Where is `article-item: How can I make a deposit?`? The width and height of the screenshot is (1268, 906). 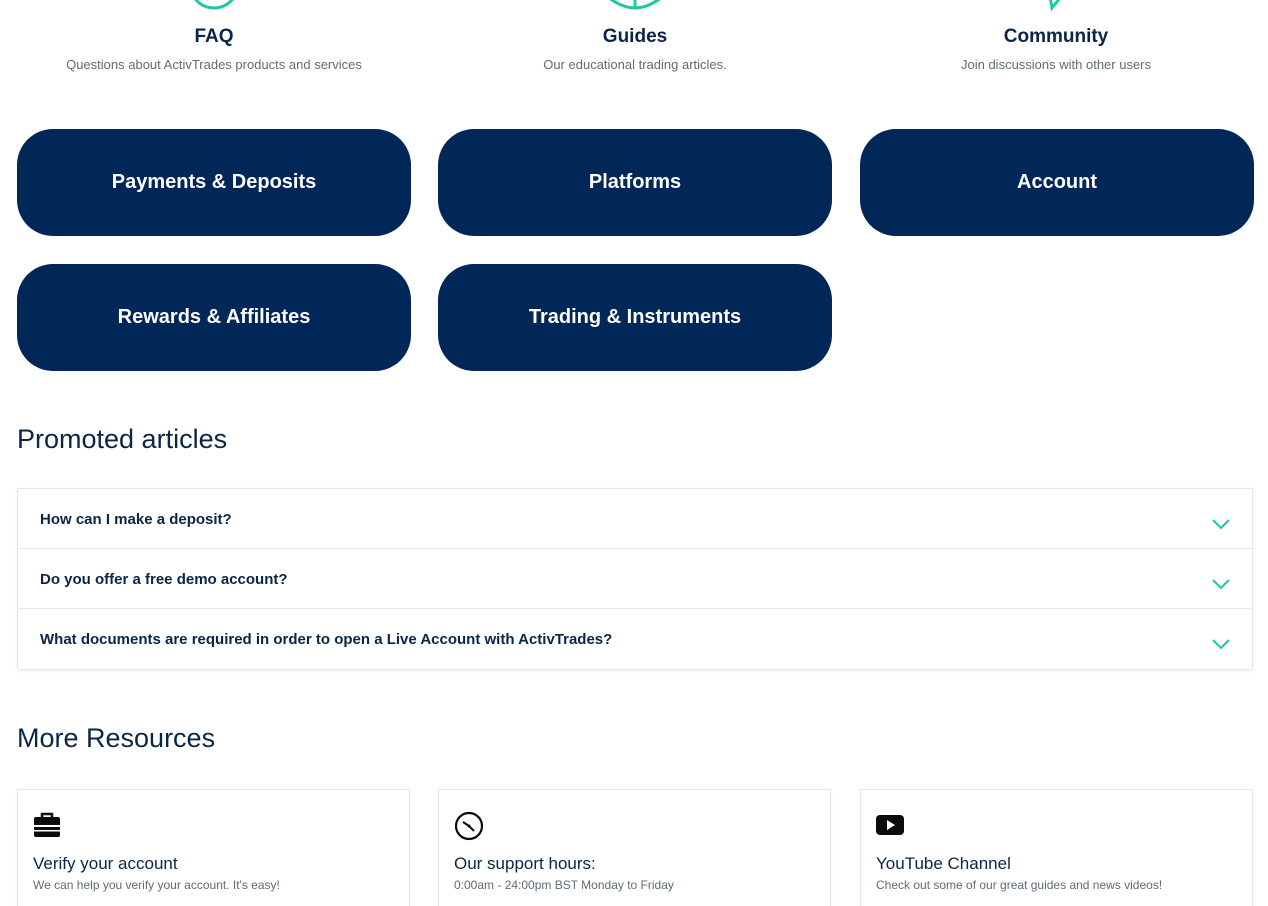
article-item: How can I make a deposit? is located at coordinates (635, 519).